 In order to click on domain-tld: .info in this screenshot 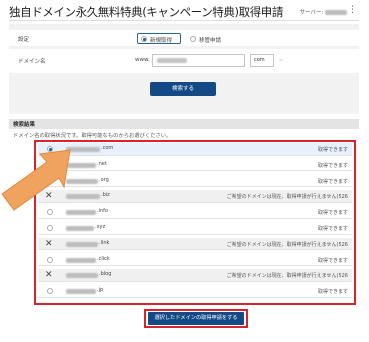, I will do `click(102, 211)`.